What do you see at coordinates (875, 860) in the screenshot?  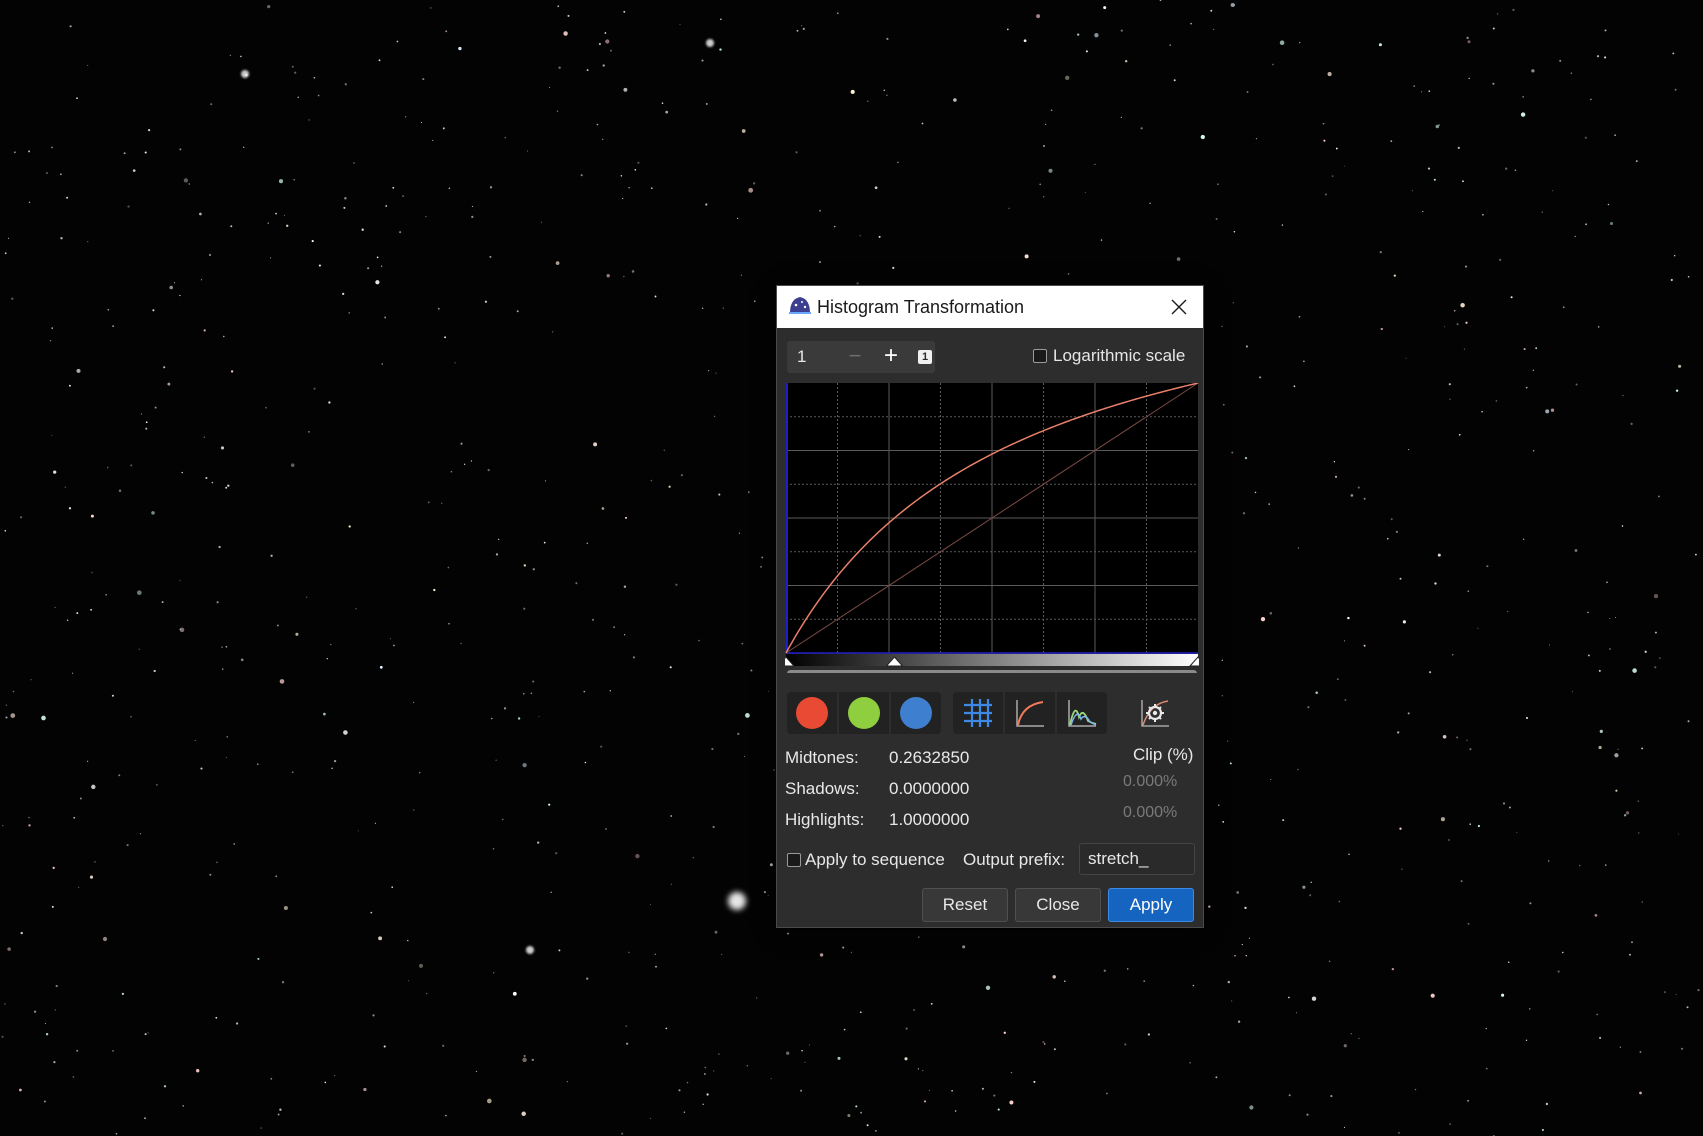 I see `apply-to-sequence-label: Apply to sequence` at bounding box center [875, 860].